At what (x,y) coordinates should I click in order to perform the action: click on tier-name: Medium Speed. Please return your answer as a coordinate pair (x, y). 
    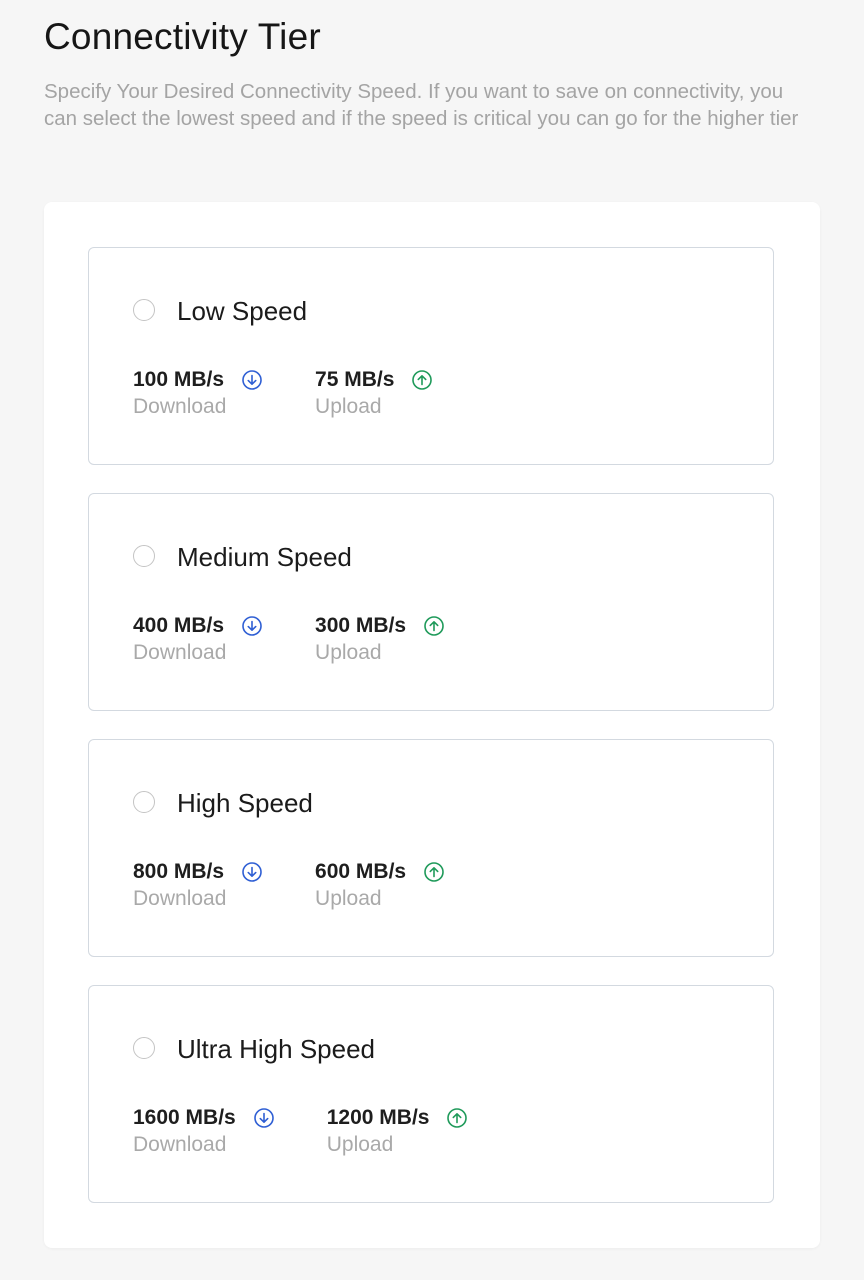
    Looking at the image, I should click on (264, 557).